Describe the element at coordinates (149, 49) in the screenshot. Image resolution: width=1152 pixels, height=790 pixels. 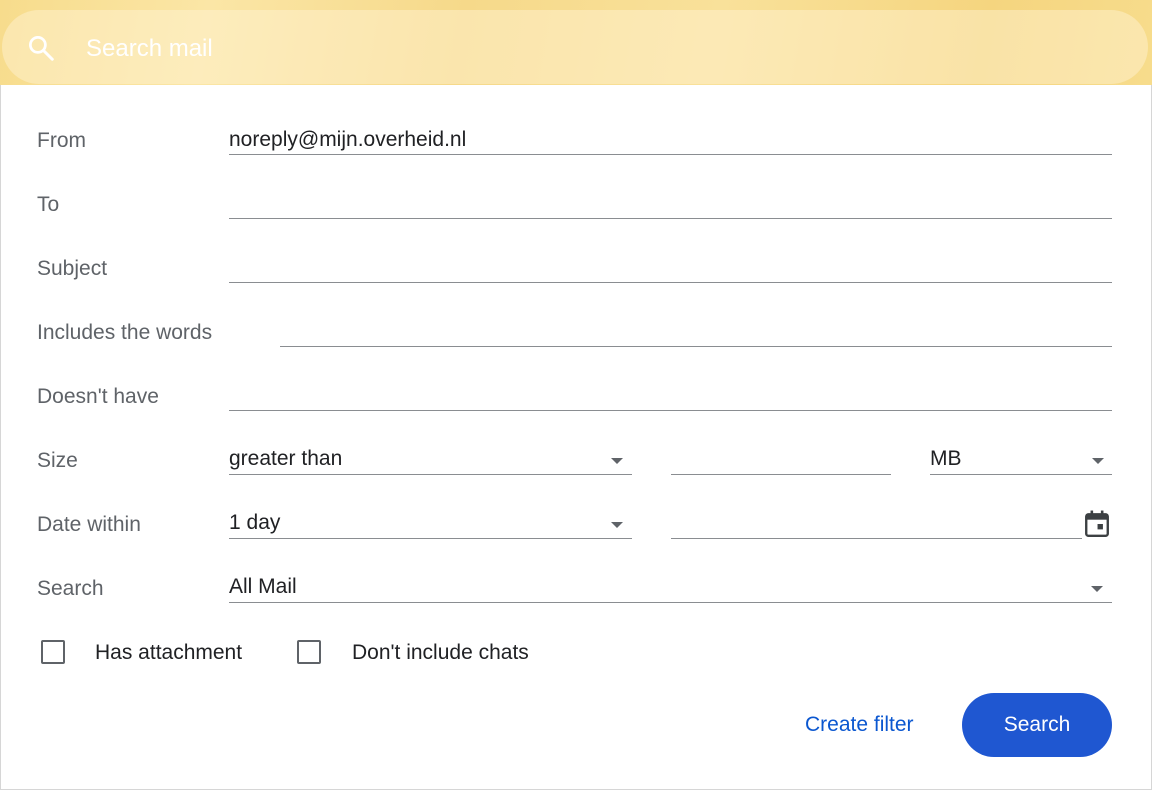
I see `search-input: Search mail` at that location.